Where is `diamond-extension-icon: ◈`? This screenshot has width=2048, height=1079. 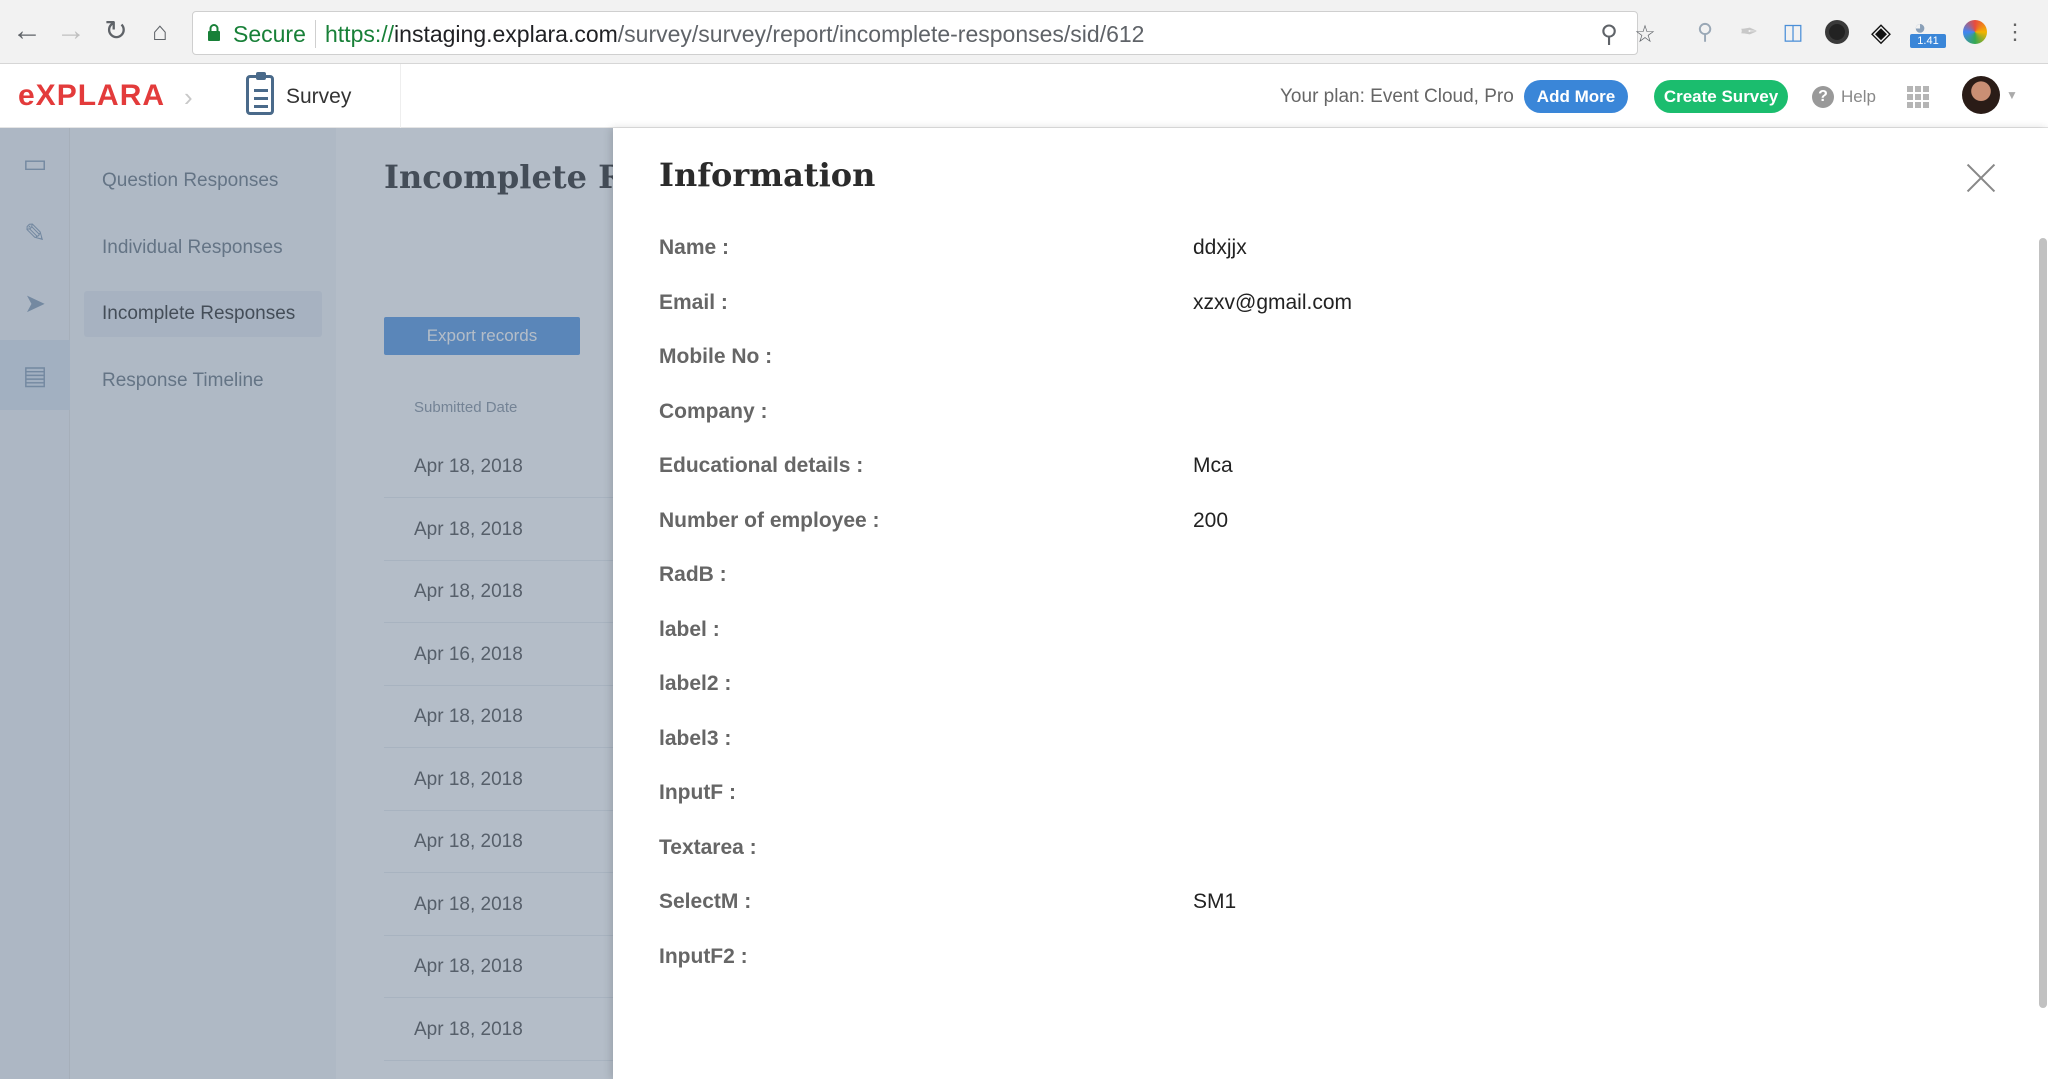
diamond-extension-icon: ◈ is located at coordinates (1881, 32).